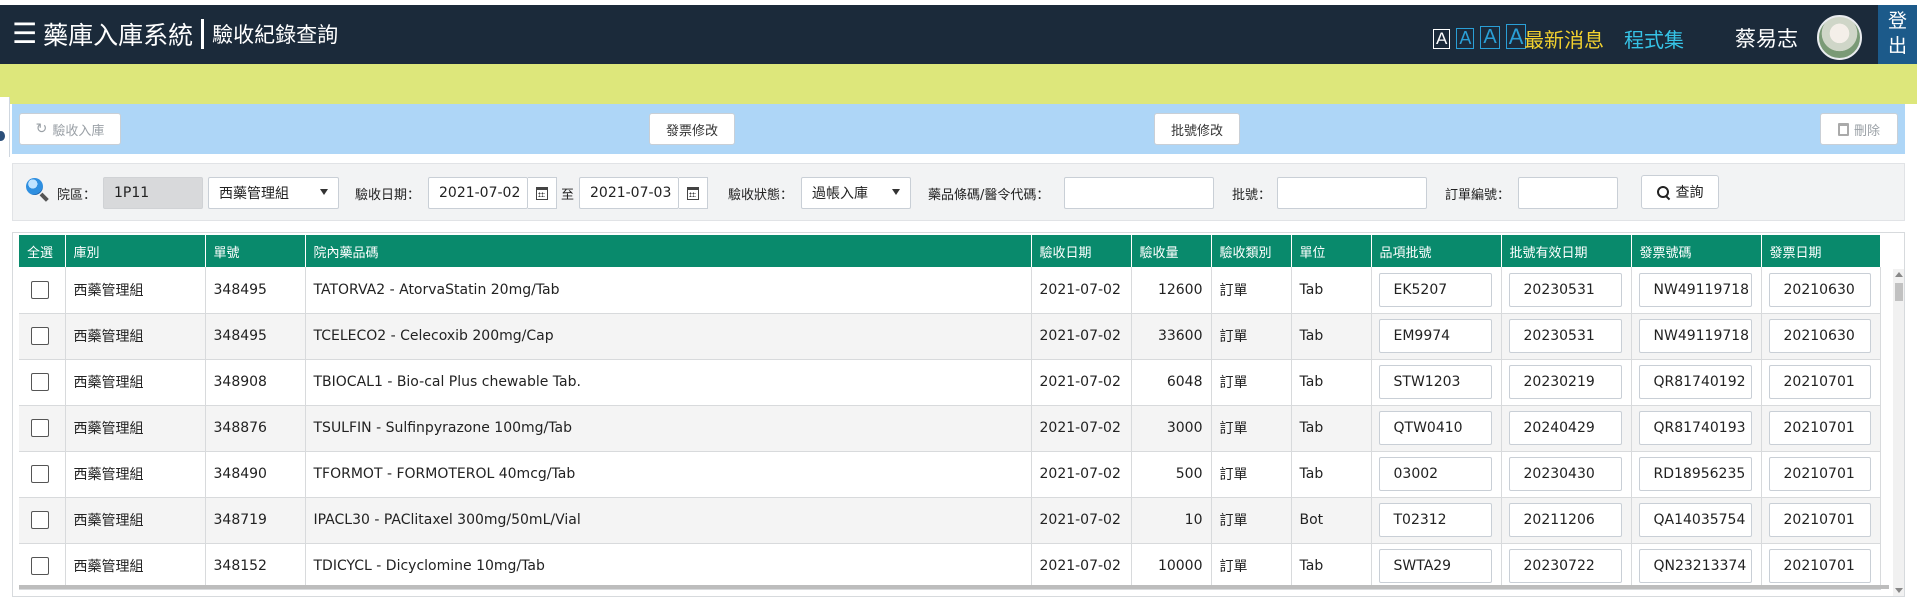 This screenshot has width=1917, height=615. What do you see at coordinates (1352, 193) in the screenshot?
I see `batch-input` at bounding box center [1352, 193].